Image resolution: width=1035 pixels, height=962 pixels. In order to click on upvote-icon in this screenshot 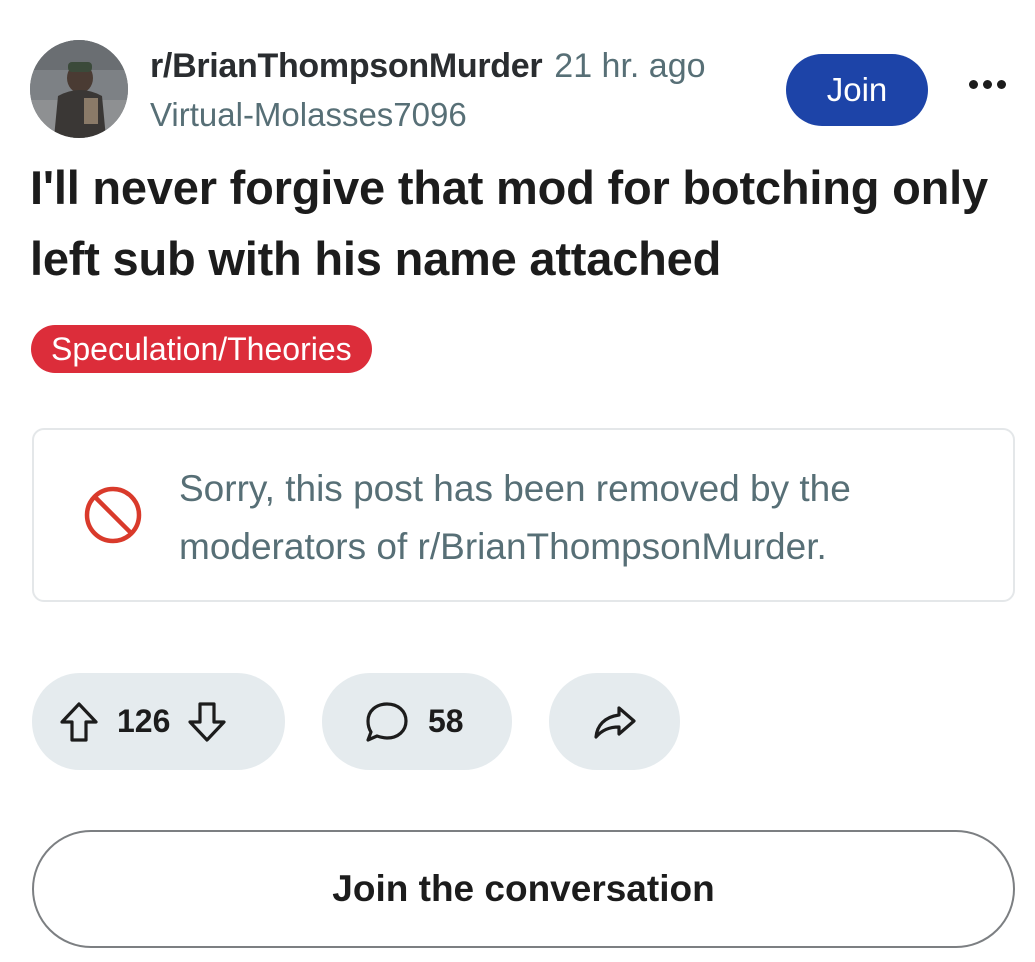, I will do `click(79, 722)`.